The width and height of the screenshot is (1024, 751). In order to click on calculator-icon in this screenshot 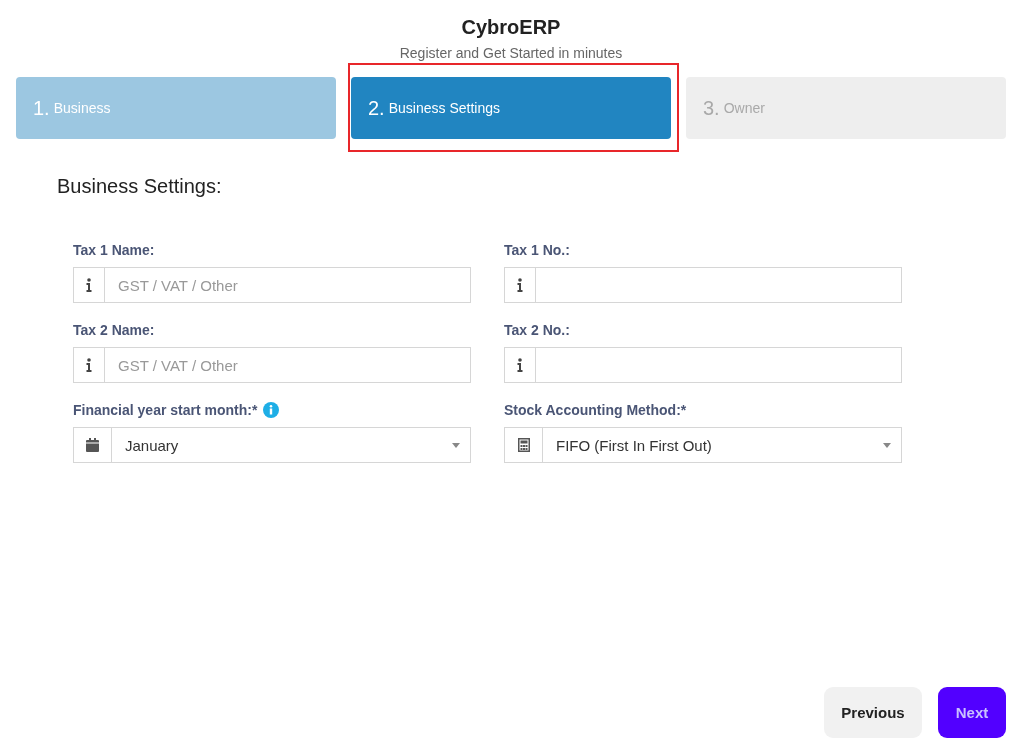, I will do `click(523, 445)`.